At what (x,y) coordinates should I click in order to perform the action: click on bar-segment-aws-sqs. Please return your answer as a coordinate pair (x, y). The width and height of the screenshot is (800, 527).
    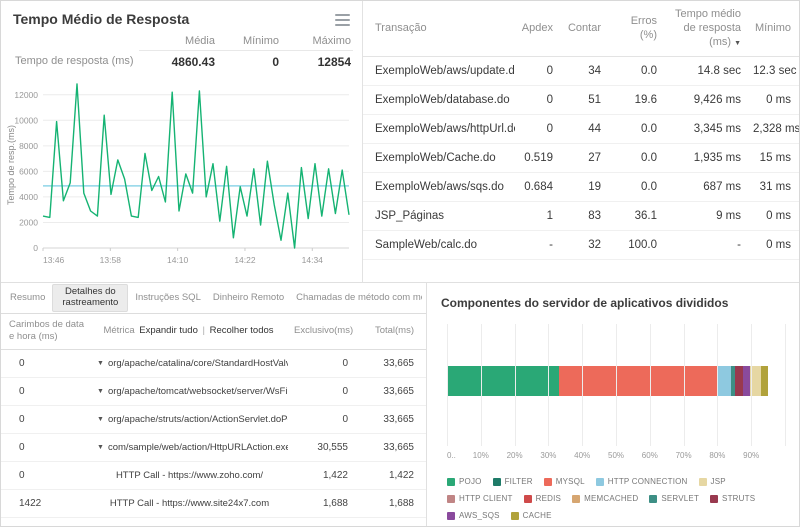
    Looking at the image, I should click on (746, 381).